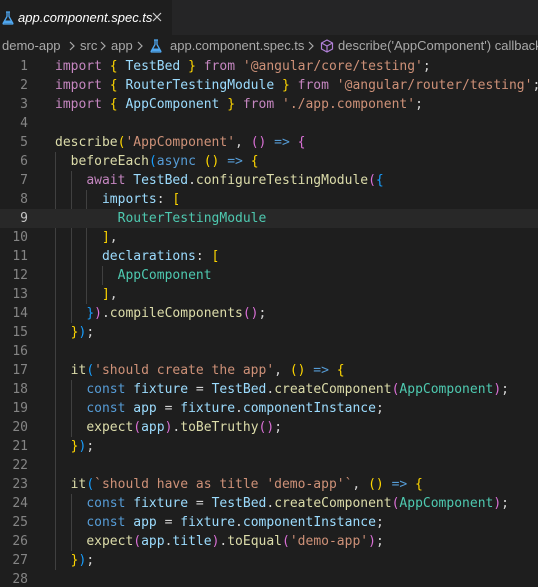 The width and height of the screenshot is (538, 587). Describe the element at coordinates (269, 578) in the screenshot. I see `code-line: 28` at that location.